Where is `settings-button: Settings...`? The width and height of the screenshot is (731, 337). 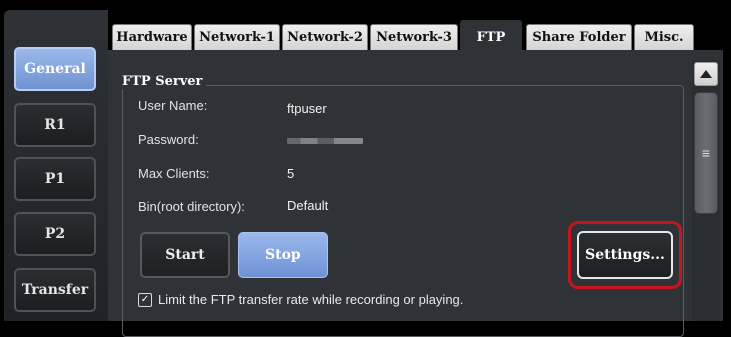
settings-button: Settings... is located at coordinates (625, 255).